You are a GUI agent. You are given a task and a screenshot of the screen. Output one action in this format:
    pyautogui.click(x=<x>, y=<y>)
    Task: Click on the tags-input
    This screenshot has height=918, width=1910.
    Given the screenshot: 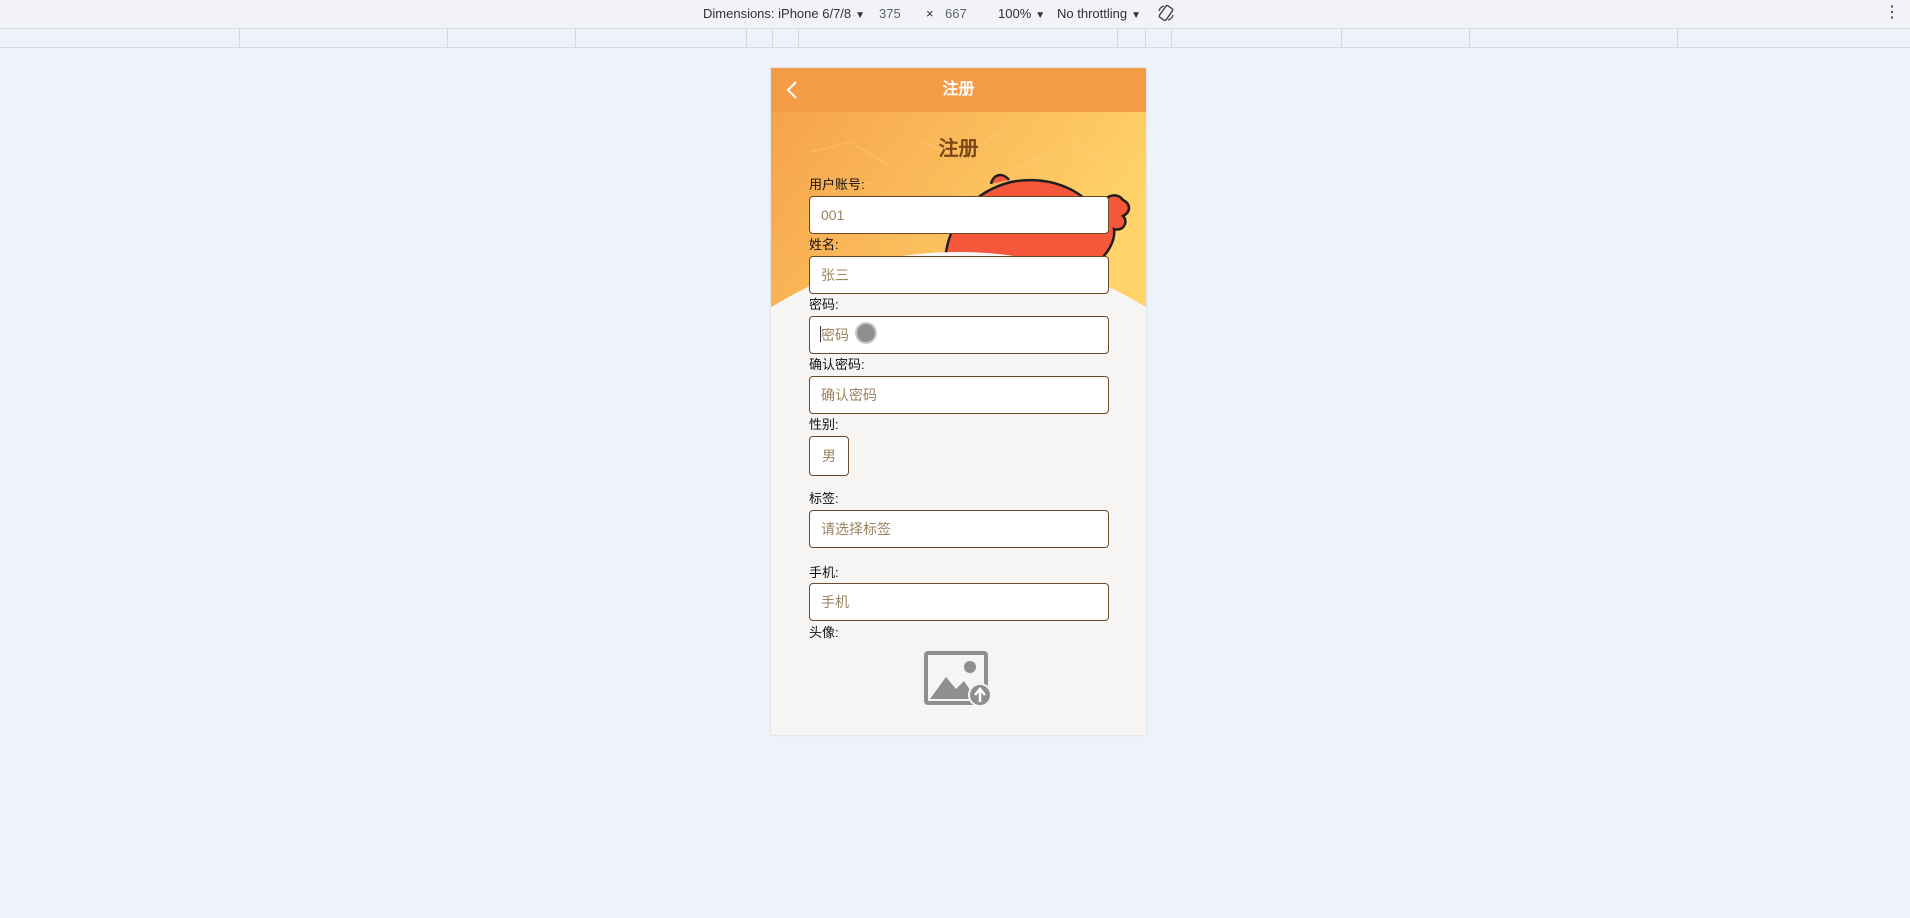 What is the action you would take?
    pyautogui.click(x=959, y=529)
    